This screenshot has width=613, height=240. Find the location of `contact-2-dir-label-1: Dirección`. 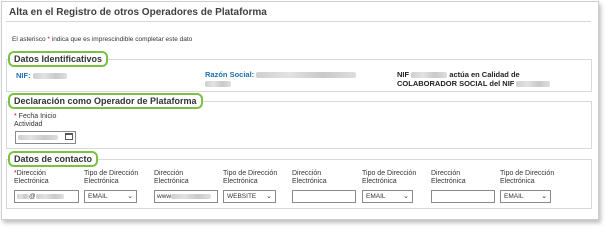

contact-2-dir-label-1: Dirección is located at coordinates (169, 173).